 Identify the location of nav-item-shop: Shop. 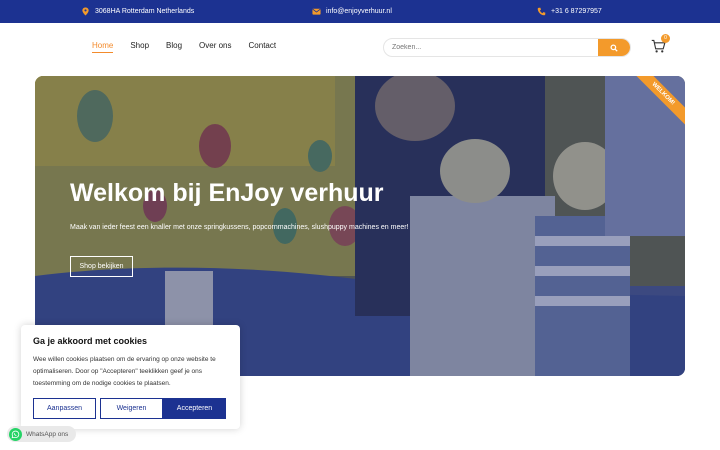
(139, 47).